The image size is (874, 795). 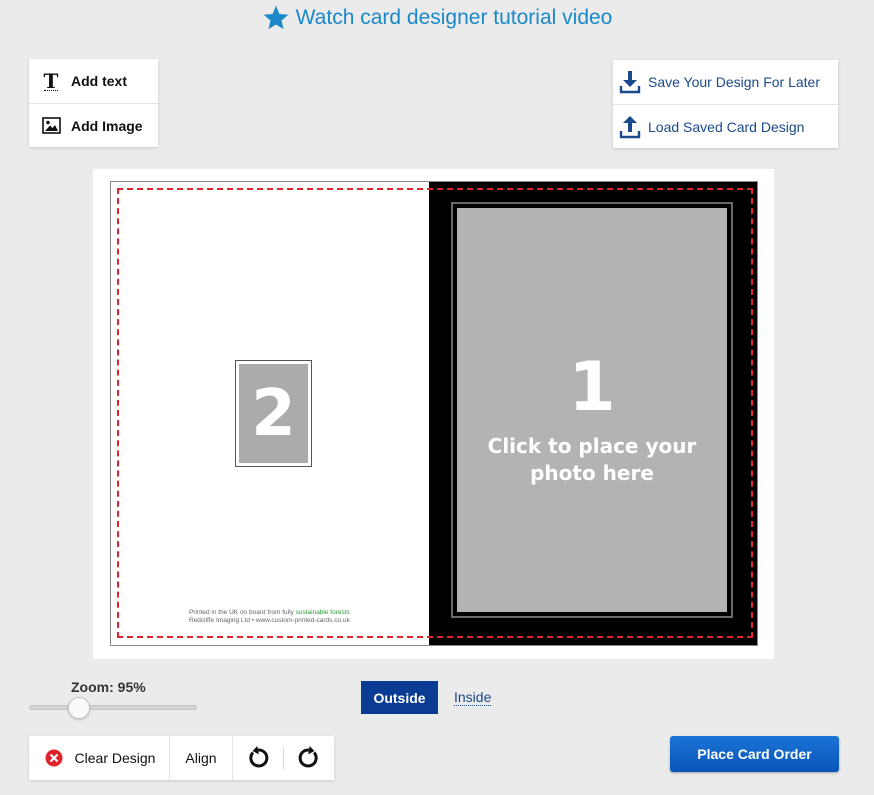 I want to click on clear-icon, so click(x=54, y=758).